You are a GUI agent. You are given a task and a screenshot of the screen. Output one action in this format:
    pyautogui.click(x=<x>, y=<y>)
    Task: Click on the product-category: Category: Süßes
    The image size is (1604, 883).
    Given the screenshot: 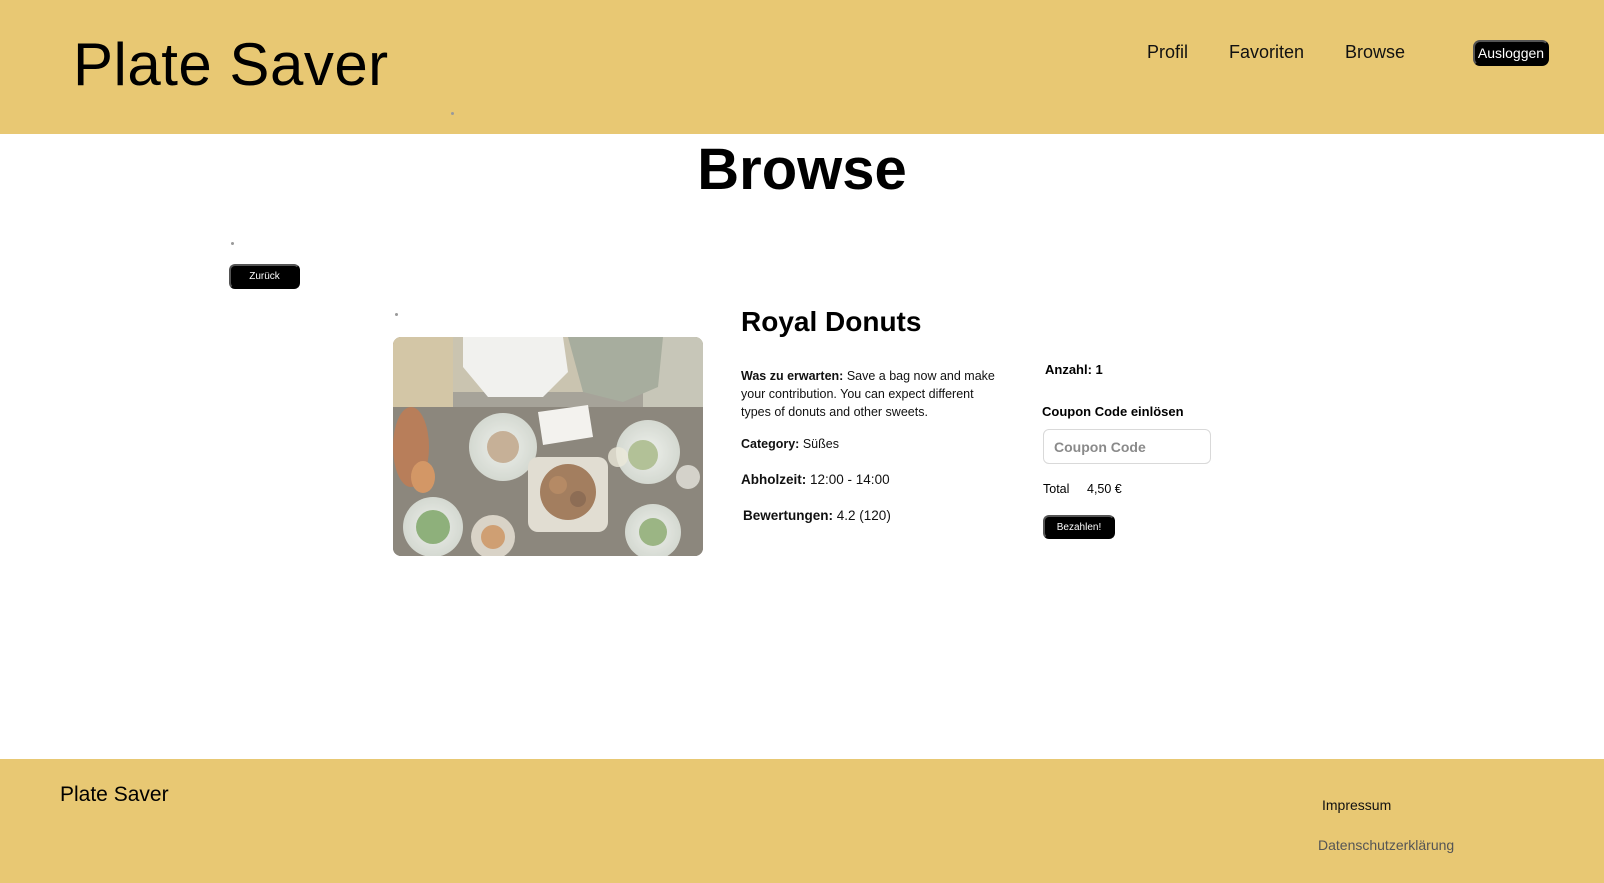 What is the action you would take?
    pyautogui.click(x=790, y=444)
    